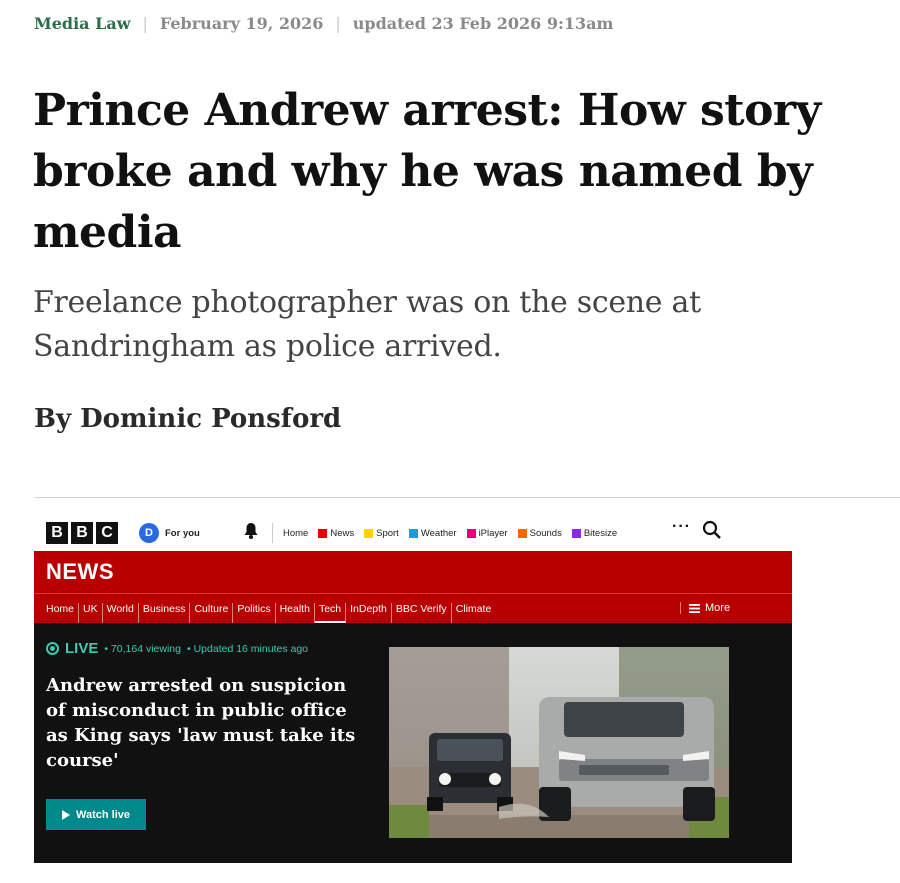 The height and width of the screenshot is (883, 900). I want to click on section-home: Home, so click(63, 613).